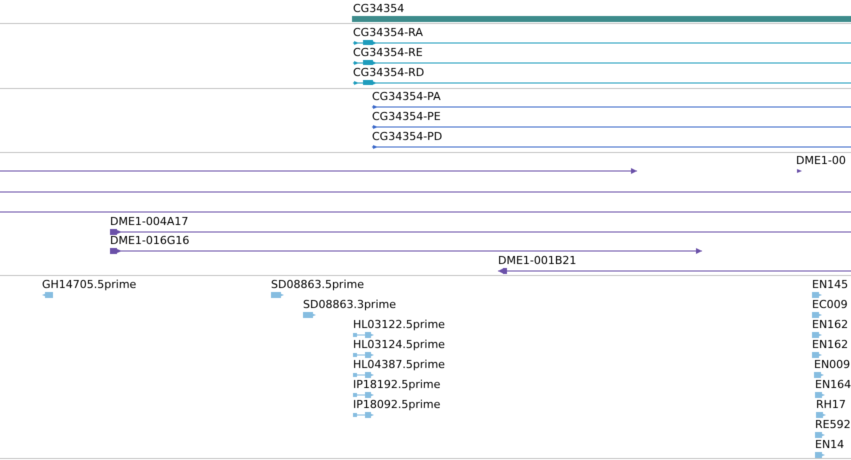  What do you see at coordinates (407, 136) in the screenshot?
I see `feature-label: CG34354-PD` at bounding box center [407, 136].